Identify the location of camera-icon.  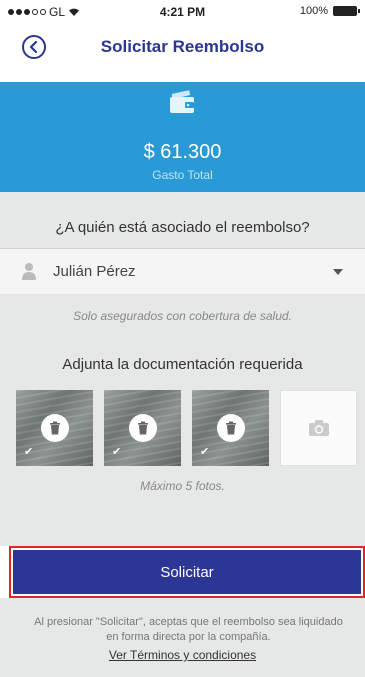
(318, 428).